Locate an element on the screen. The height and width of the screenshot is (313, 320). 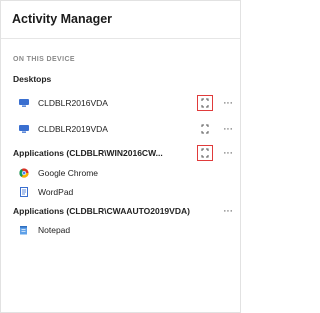
app-item-google-chrome: Google Chrome is located at coordinates (120, 173).